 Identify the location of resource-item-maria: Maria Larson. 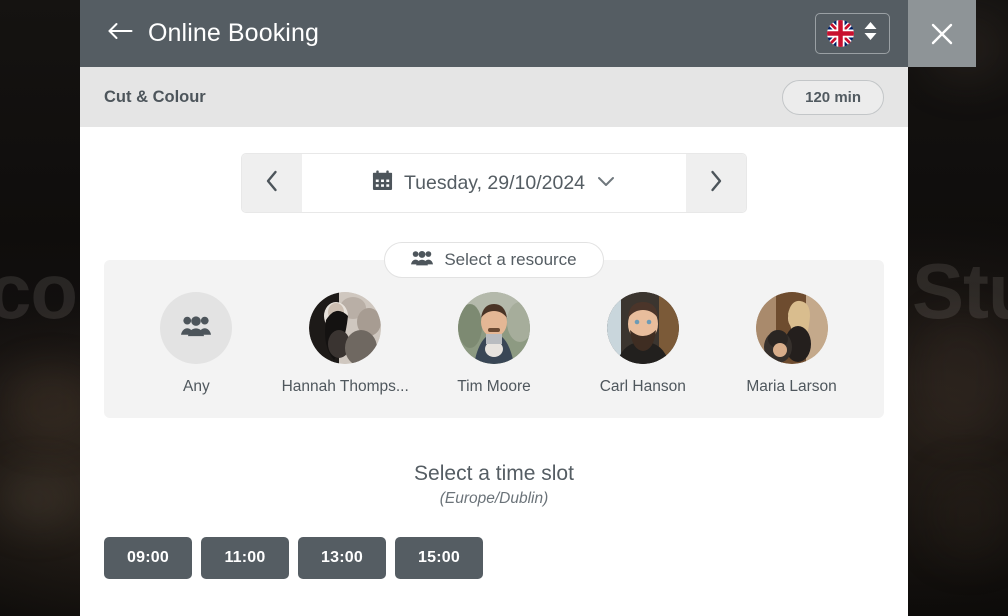
(792, 344).